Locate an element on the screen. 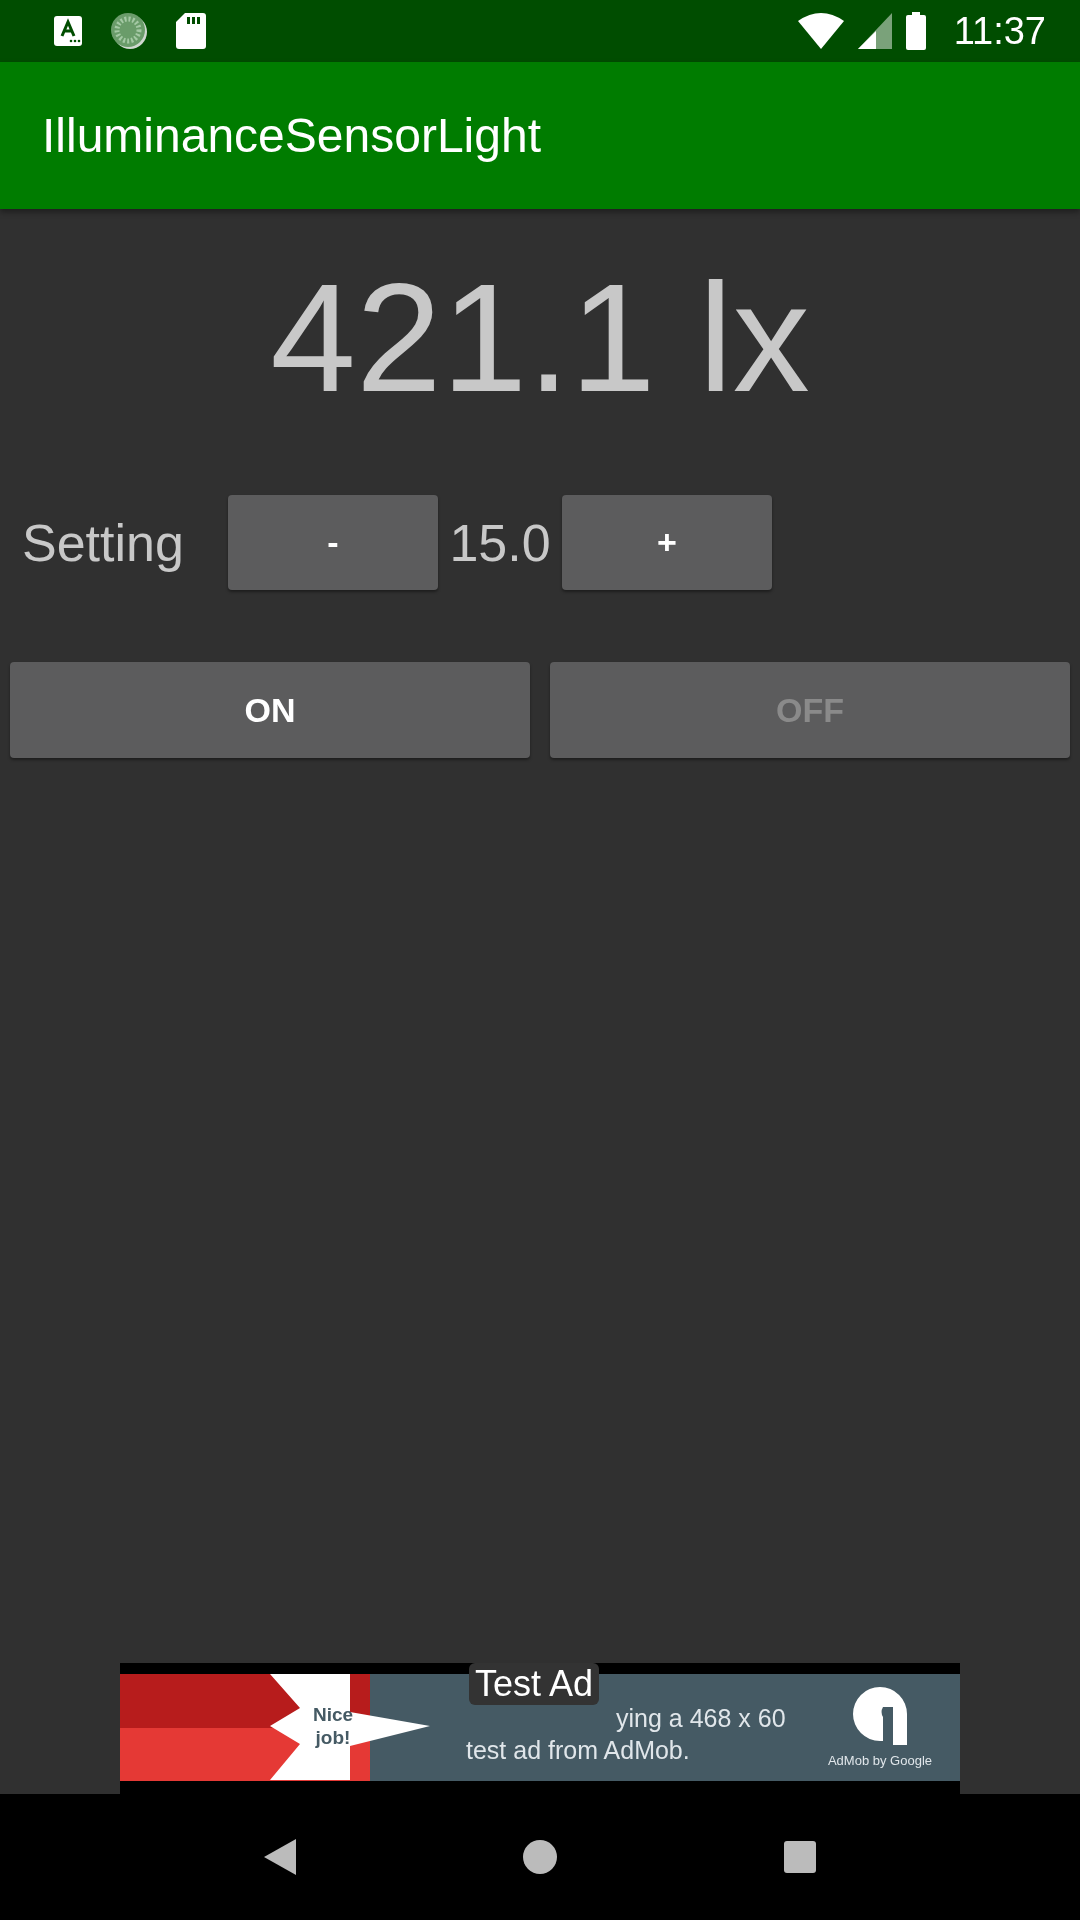 This screenshot has height=1920, width=1080. star-icon is located at coordinates (350, 1727).